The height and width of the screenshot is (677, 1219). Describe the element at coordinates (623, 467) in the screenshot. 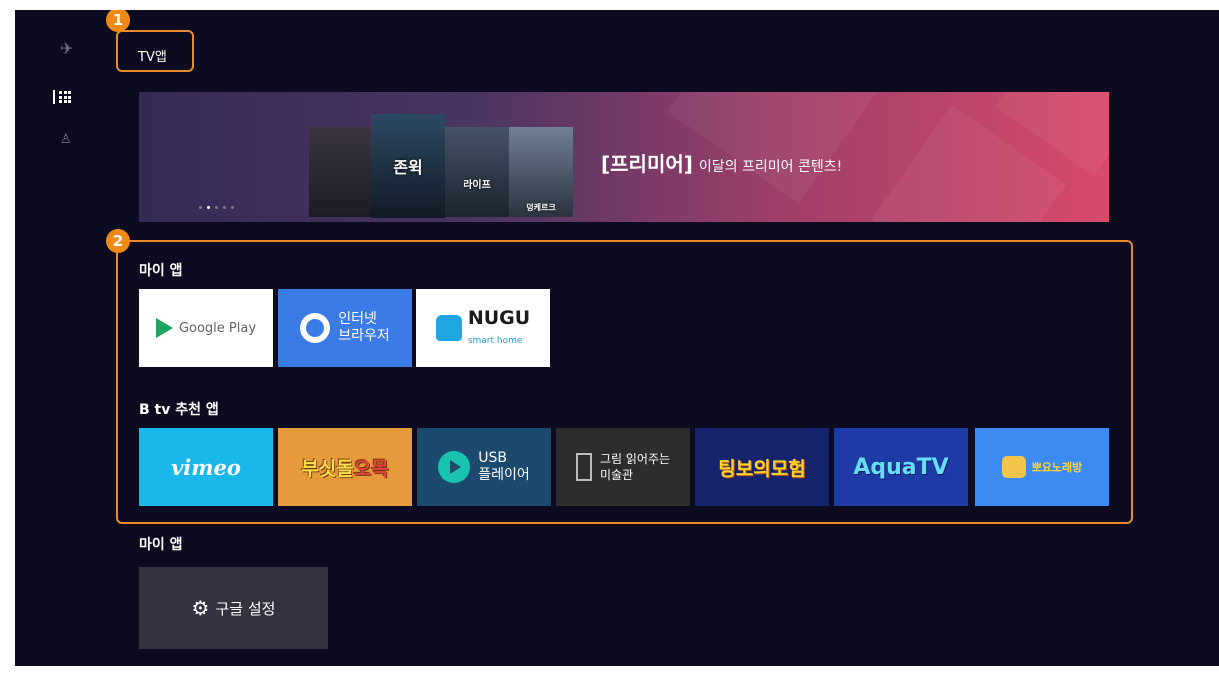

I see `app-art-gallery: 그림 읽어주는 미술관` at that location.